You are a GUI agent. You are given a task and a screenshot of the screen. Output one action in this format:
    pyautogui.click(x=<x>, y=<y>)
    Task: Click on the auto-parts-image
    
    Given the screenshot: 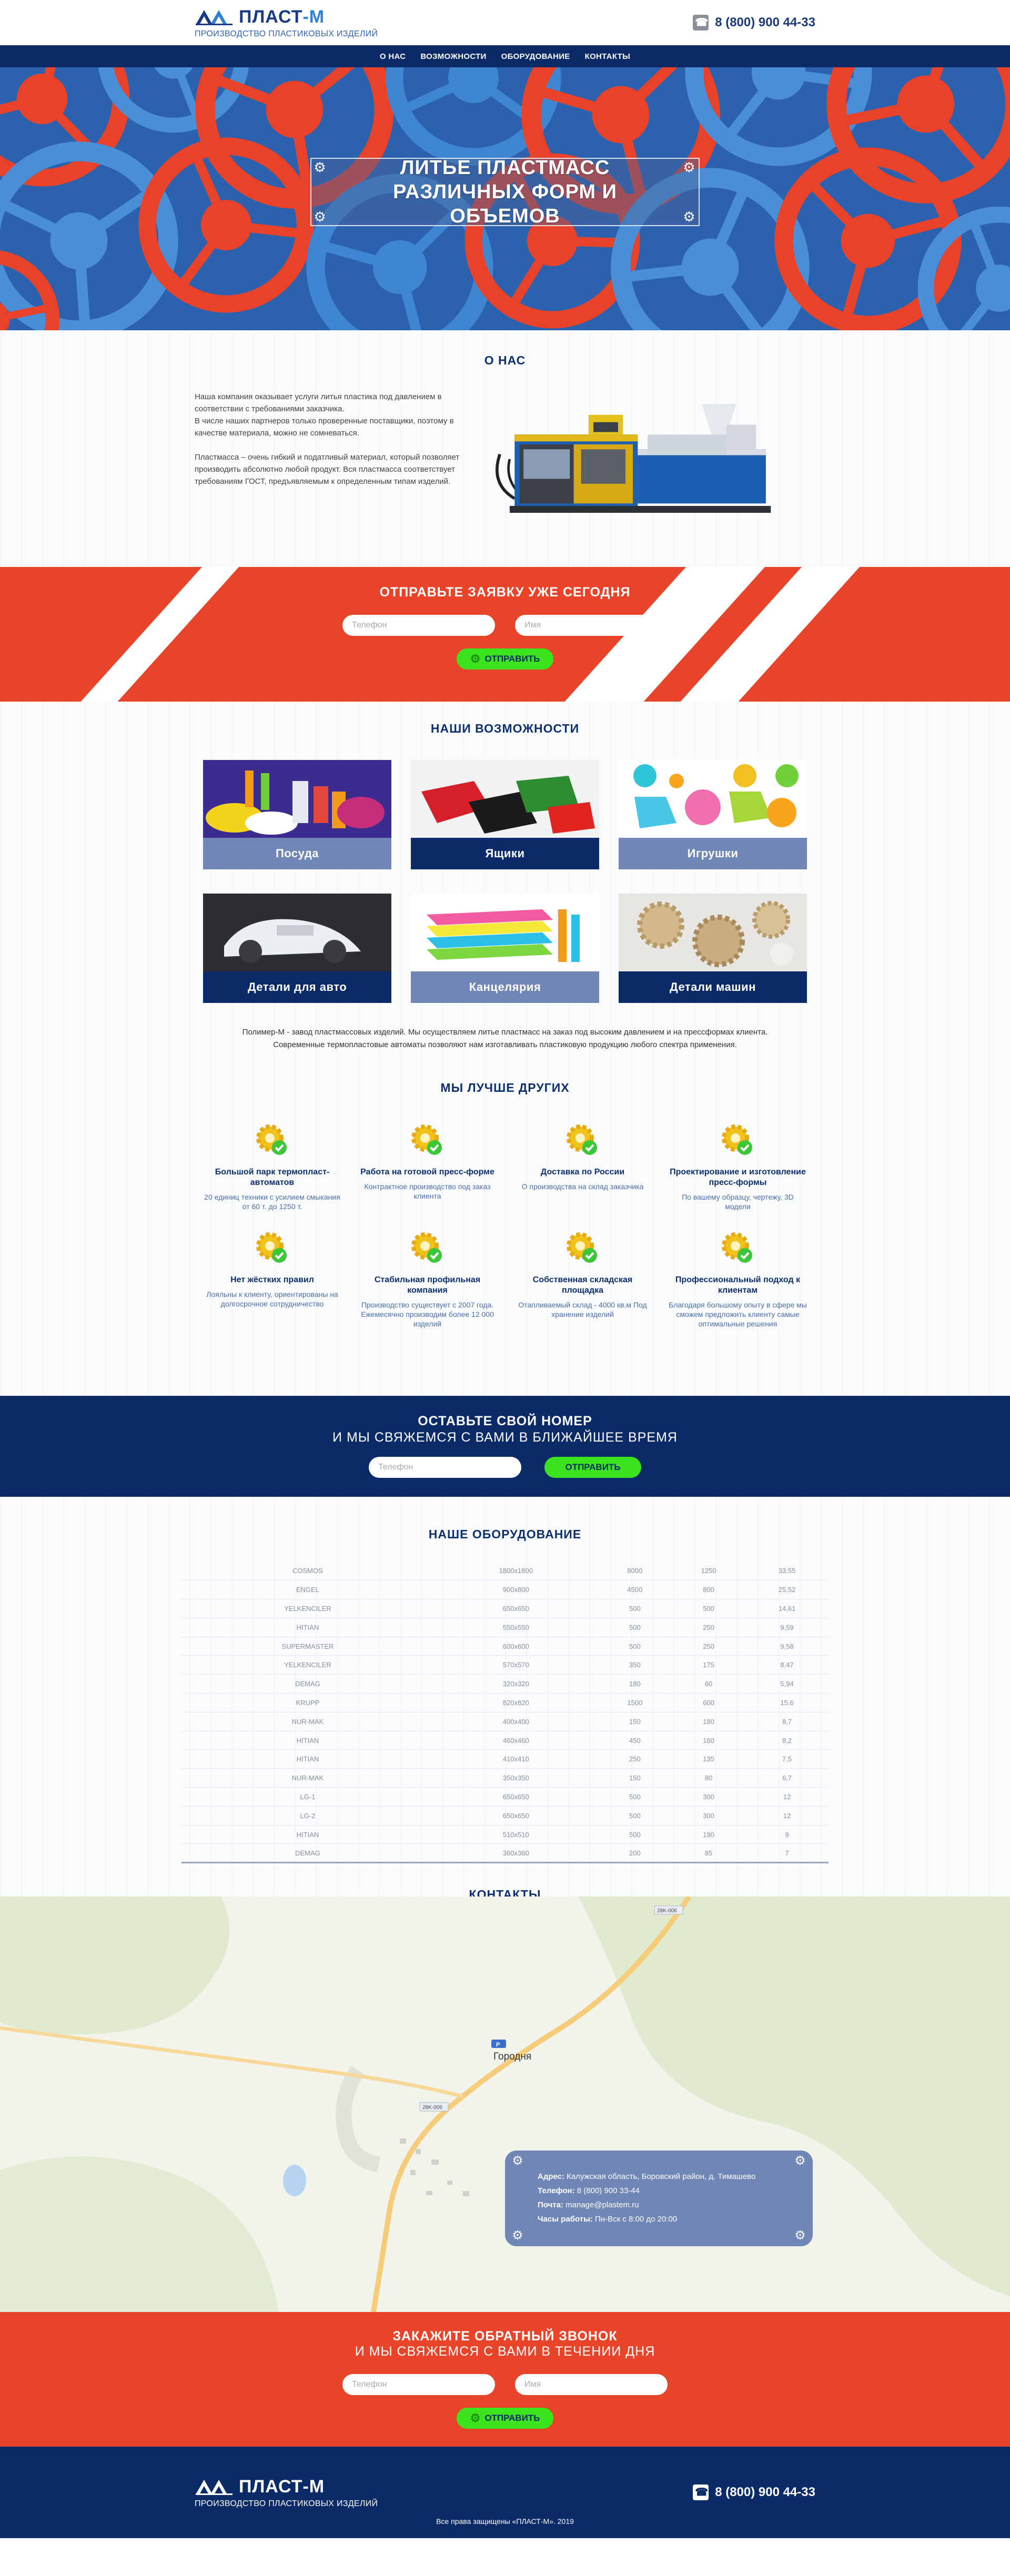 What is the action you would take?
    pyautogui.click(x=297, y=933)
    